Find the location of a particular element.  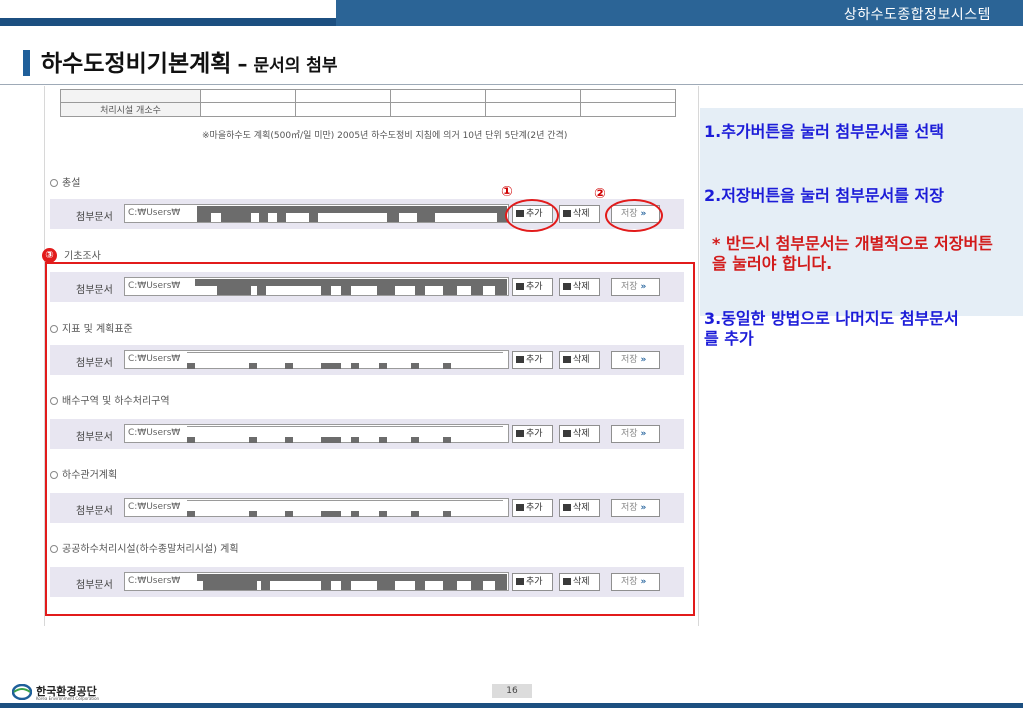

table-row is located at coordinates (368, 96).